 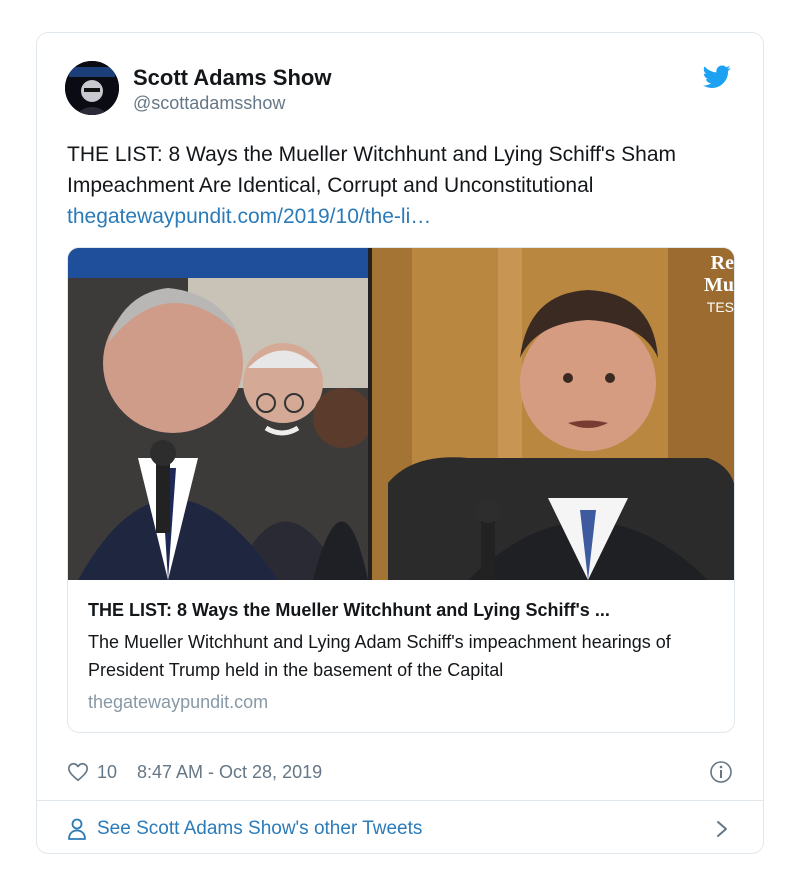 I want to click on author-name: Scott Adams Show, so click(x=232, y=78).